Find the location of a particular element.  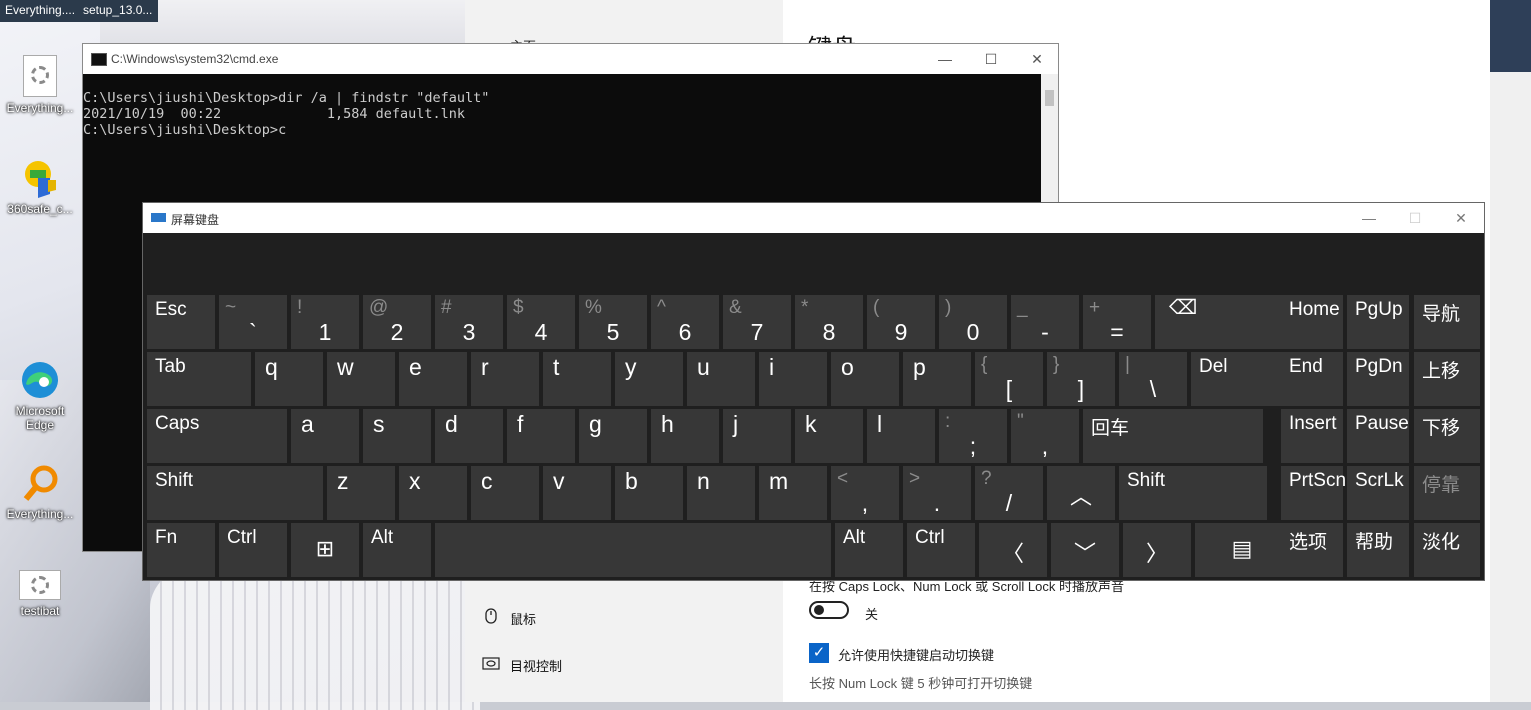

key-minus: _ - is located at coordinates (1045, 322).